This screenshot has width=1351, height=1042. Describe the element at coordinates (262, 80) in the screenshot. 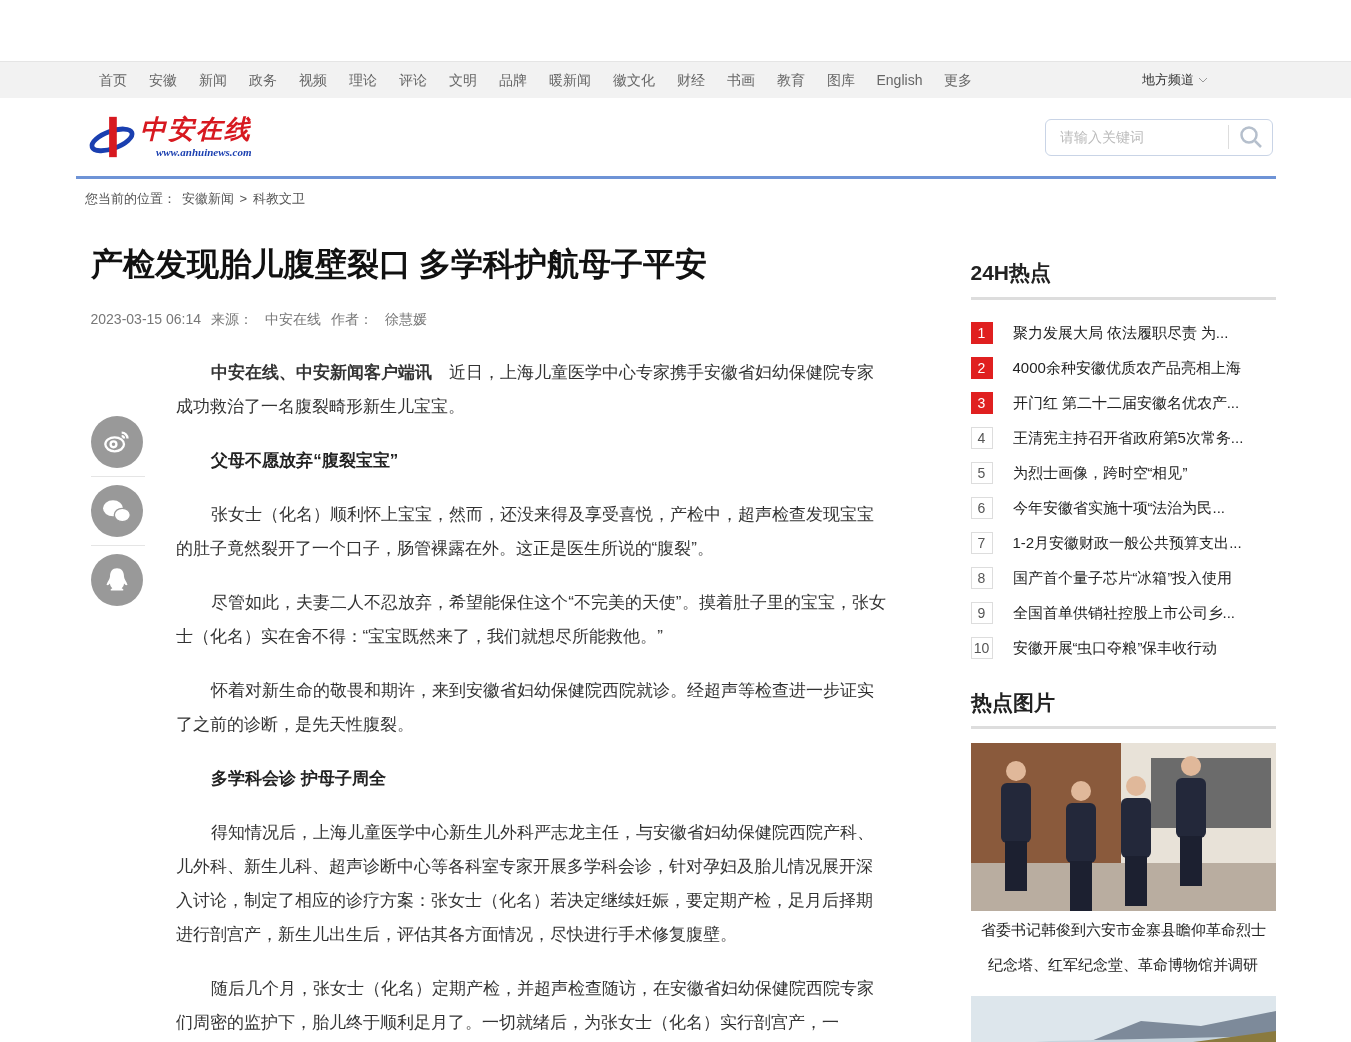

I see `nav-link: 政务` at that location.